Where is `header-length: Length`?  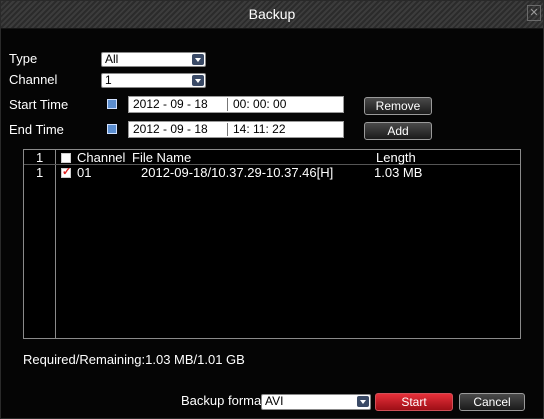 header-length: Length is located at coordinates (396, 158).